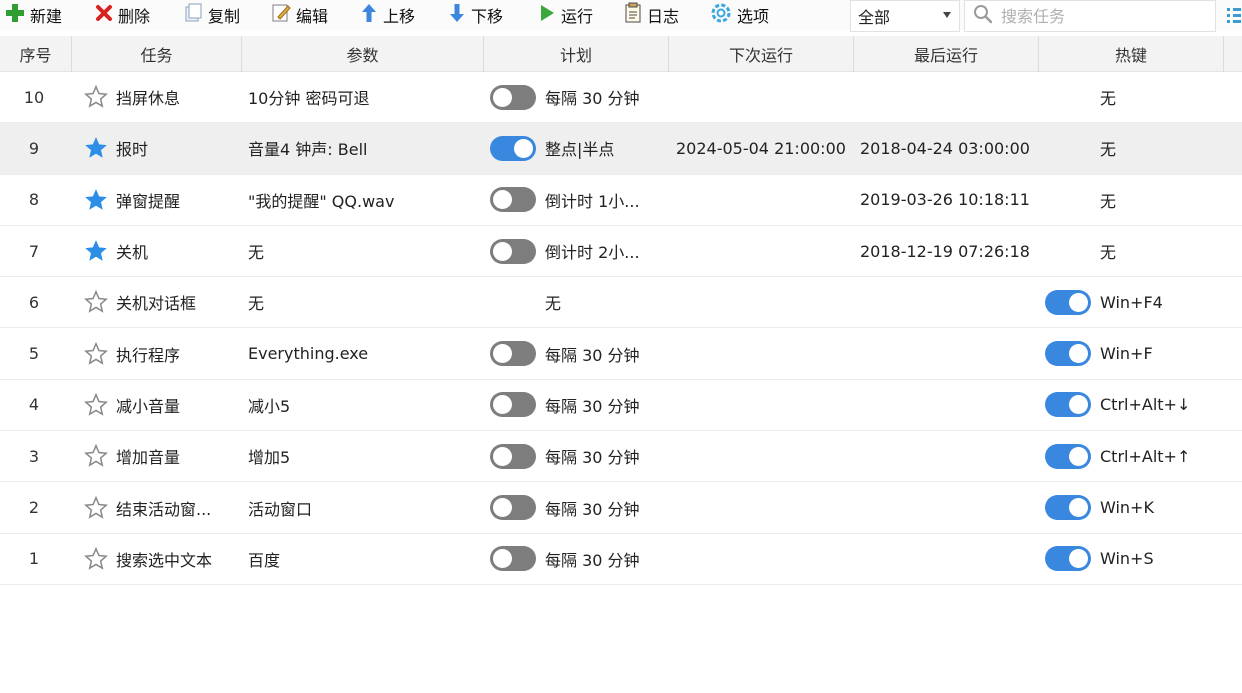 The image size is (1242, 693). I want to click on column-header-num: 序号, so click(36, 54).